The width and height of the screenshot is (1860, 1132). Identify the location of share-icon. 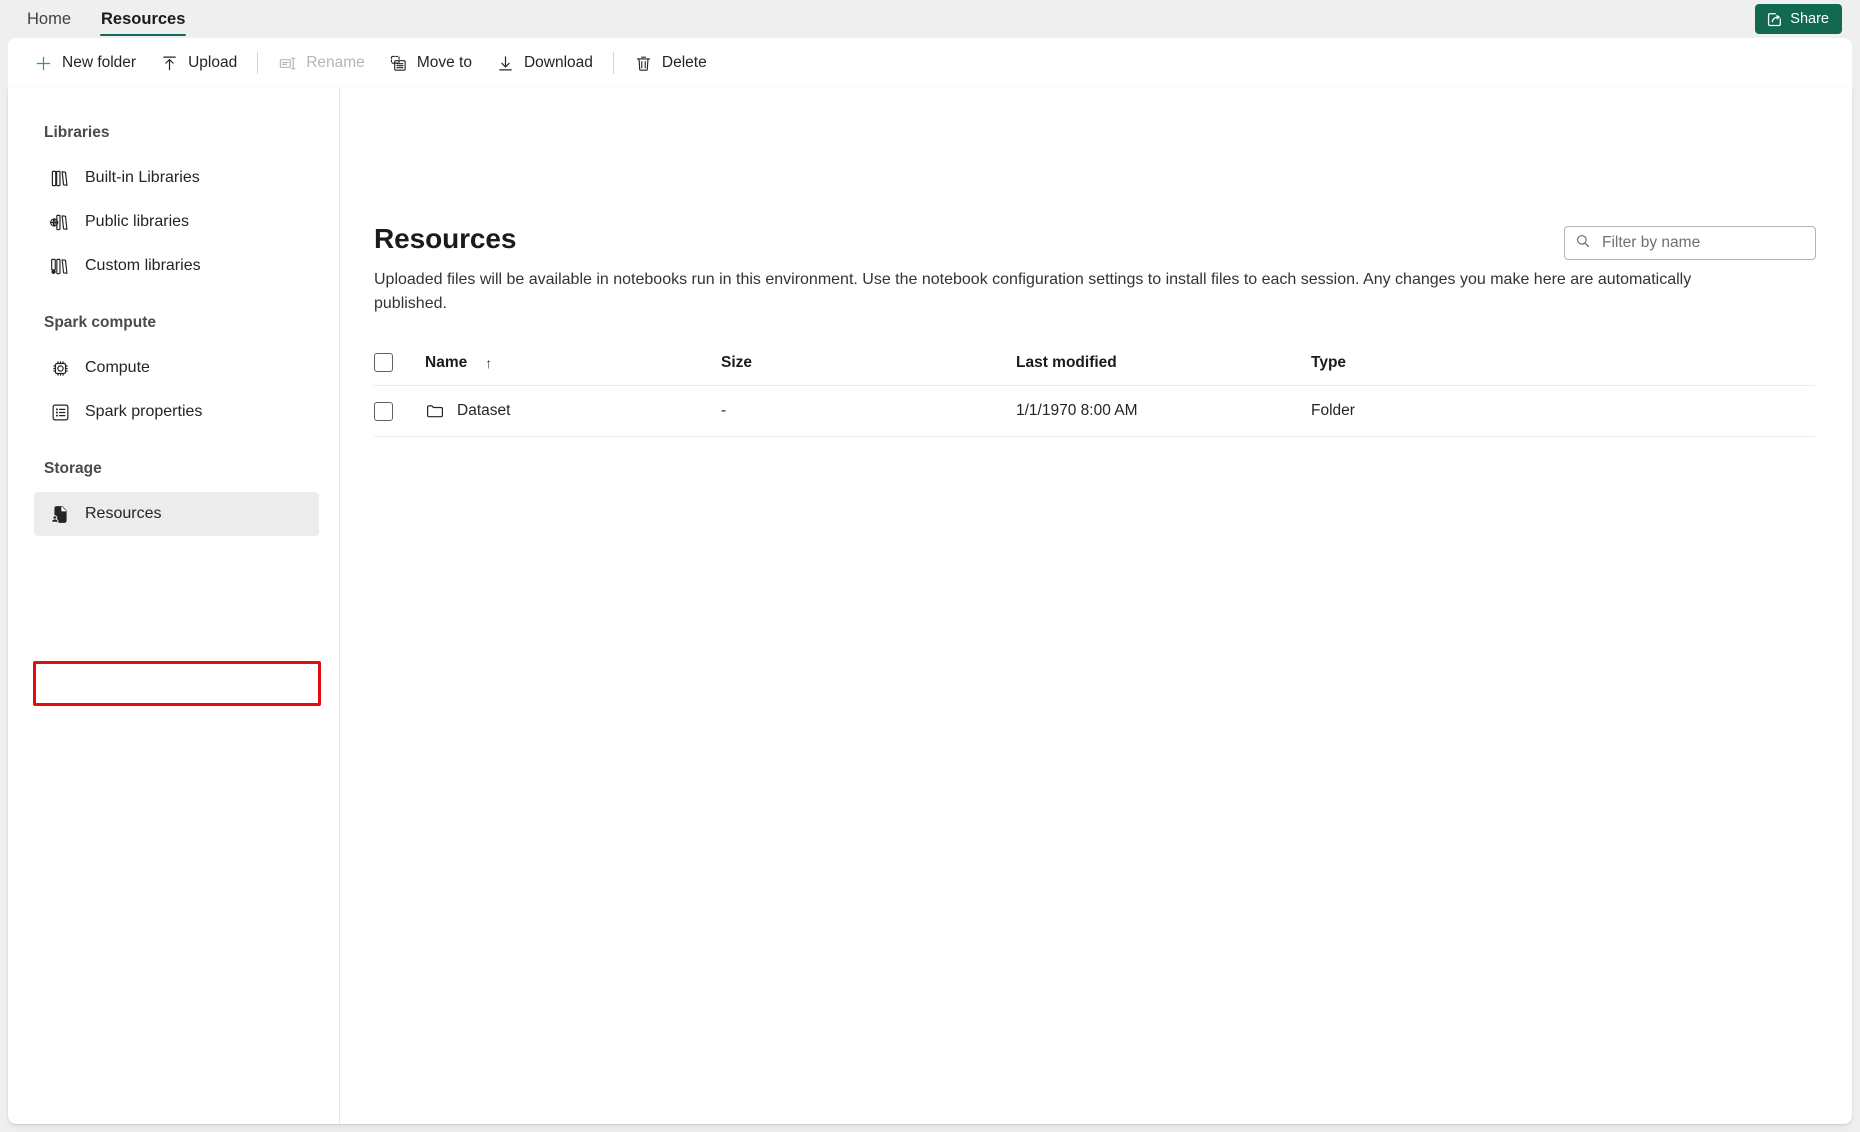
(1774, 19).